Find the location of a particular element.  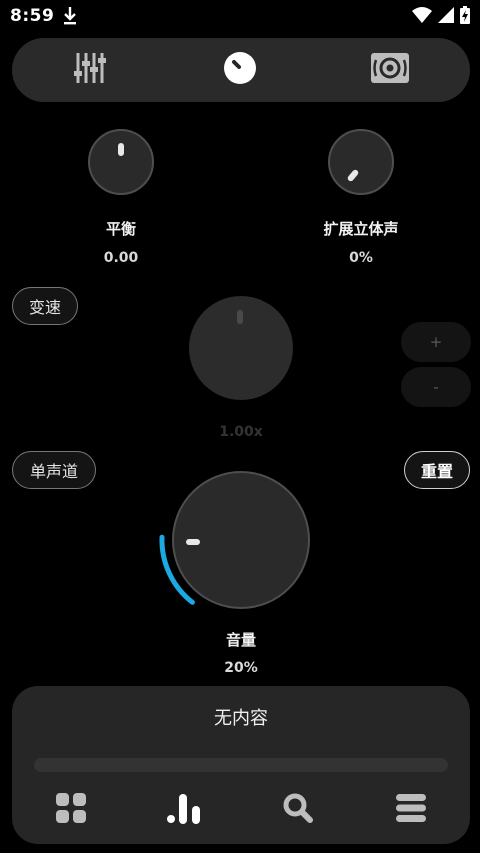

cellular-signal-icon is located at coordinates (446, 17).